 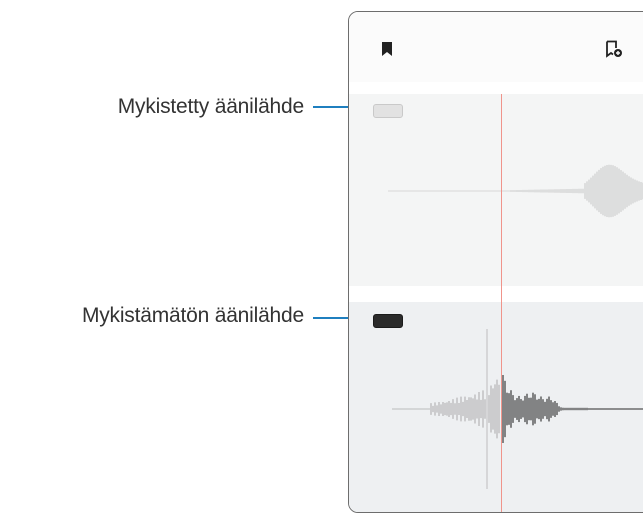 I want to click on add-bookmark-button, so click(x=614, y=49).